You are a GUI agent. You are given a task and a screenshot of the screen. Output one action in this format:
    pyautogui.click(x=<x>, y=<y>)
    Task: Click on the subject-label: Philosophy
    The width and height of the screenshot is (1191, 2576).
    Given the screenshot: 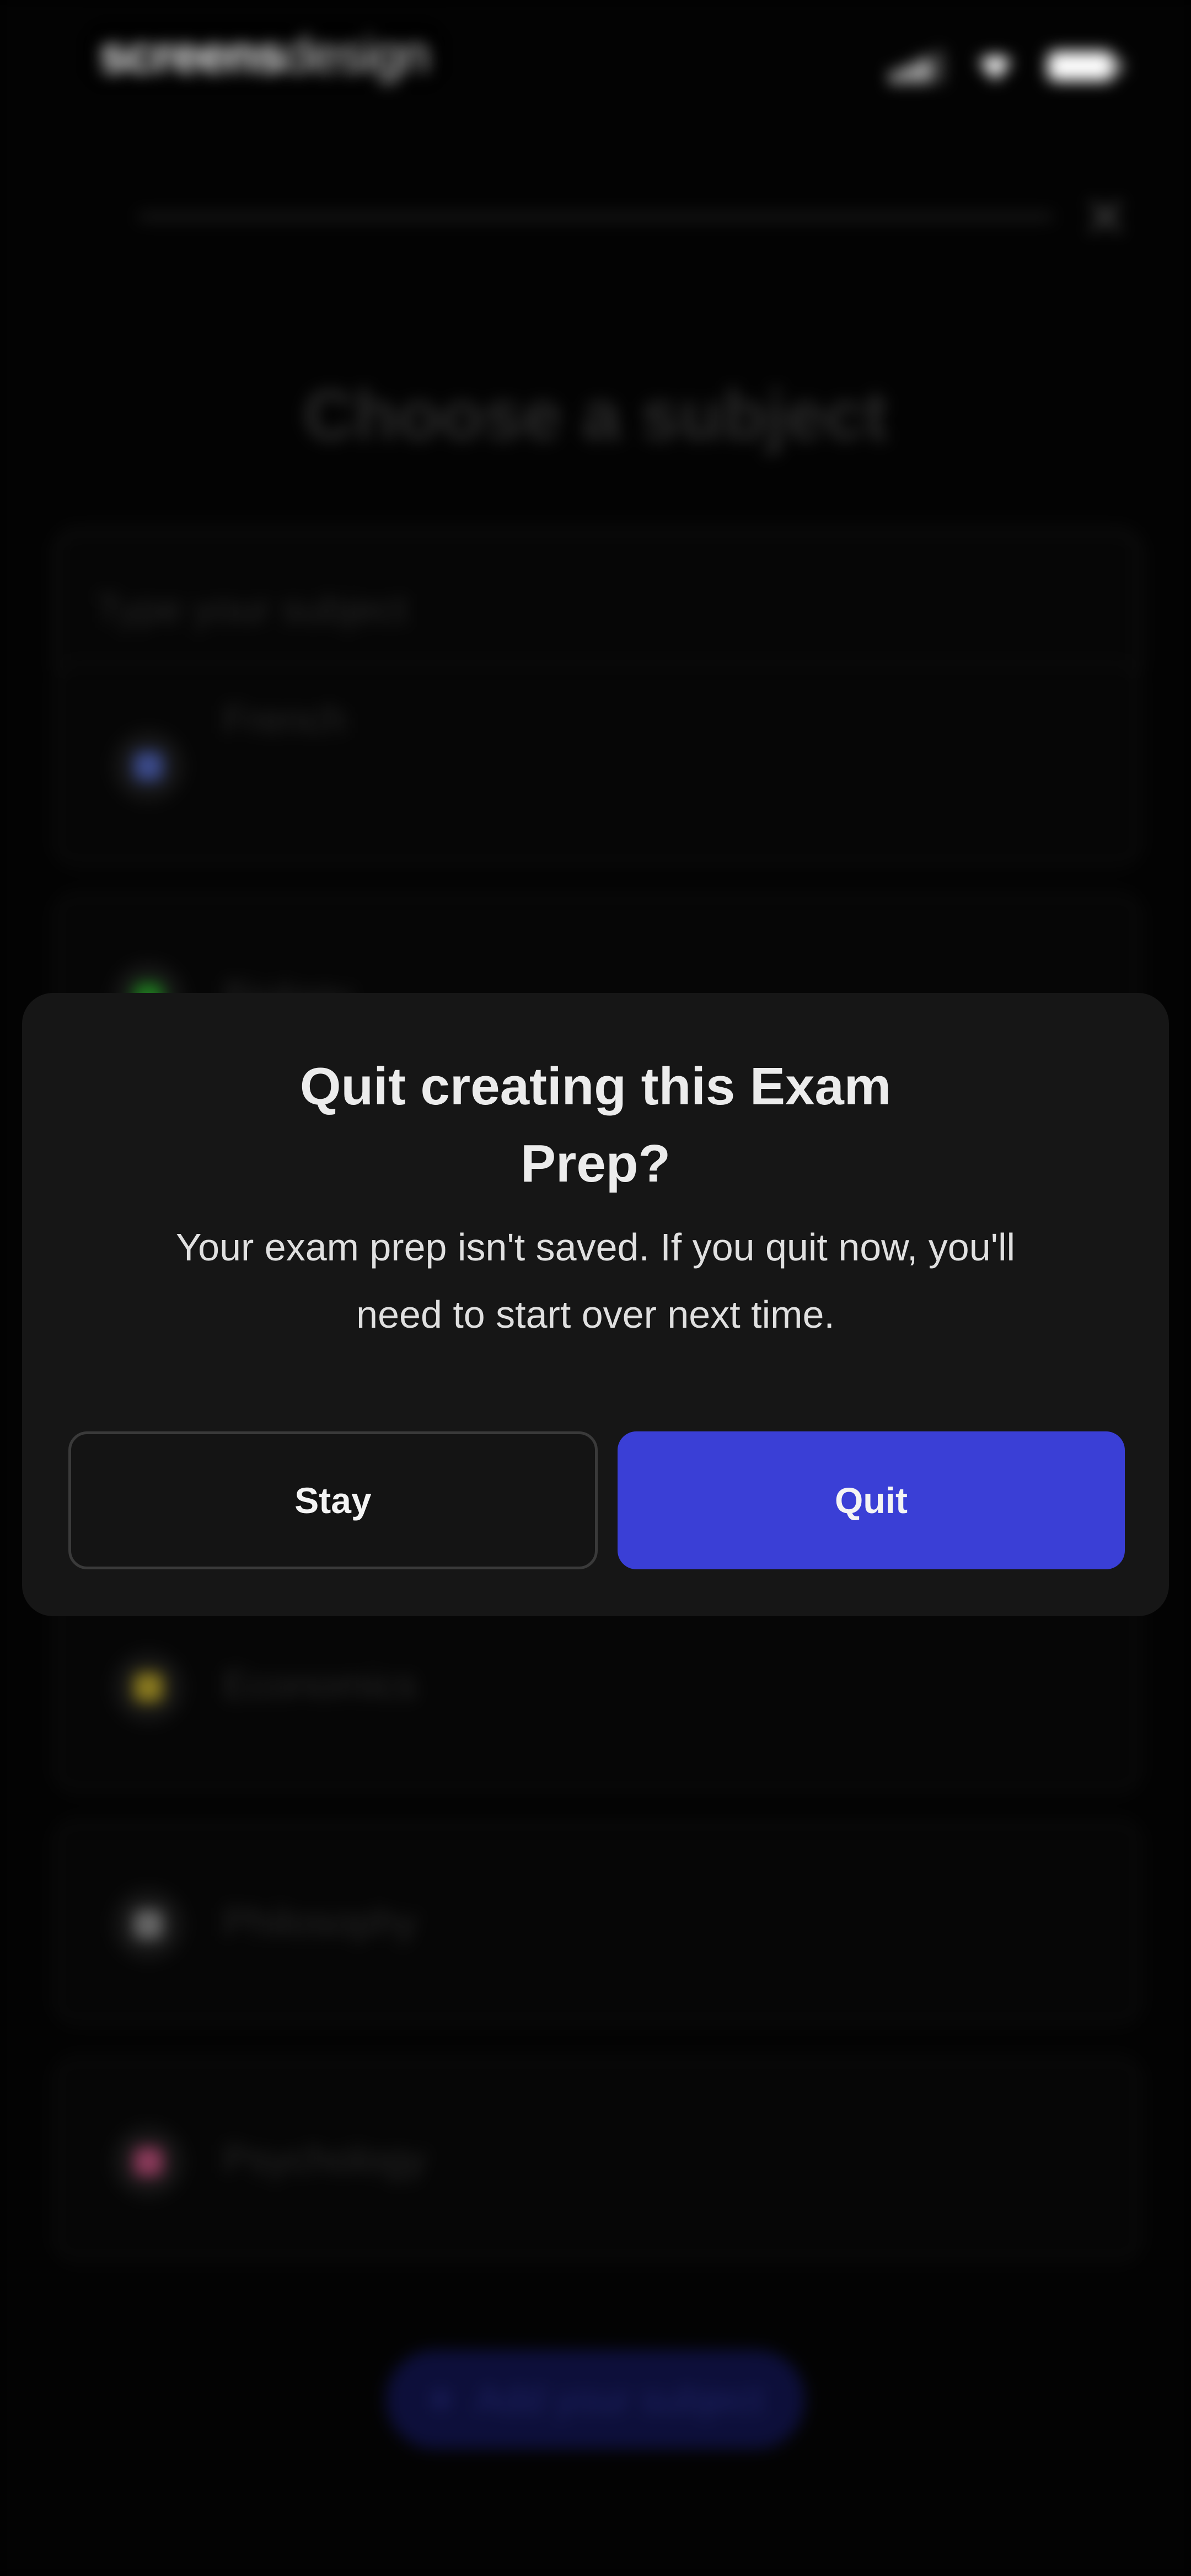 What is the action you would take?
    pyautogui.click(x=320, y=1922)
    